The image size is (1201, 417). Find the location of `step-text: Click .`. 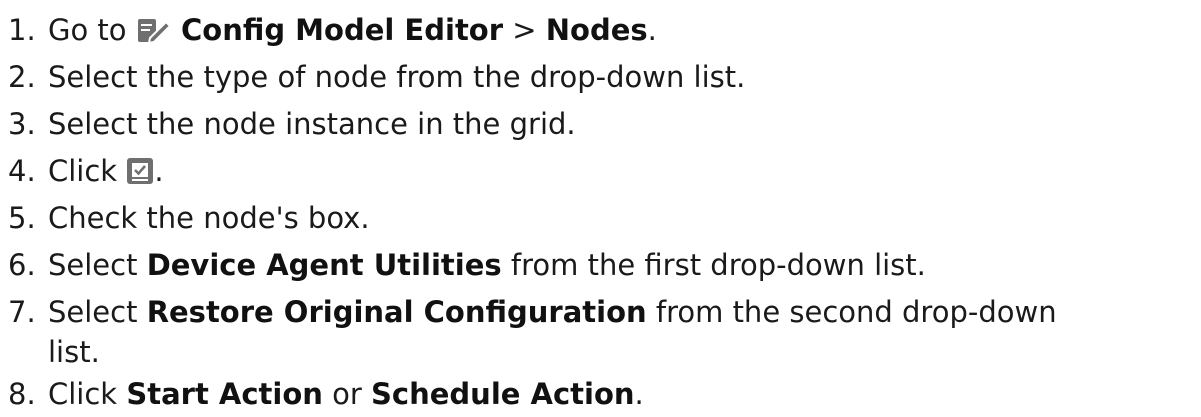

step-text: Click . is located at coordinates (106, 173).